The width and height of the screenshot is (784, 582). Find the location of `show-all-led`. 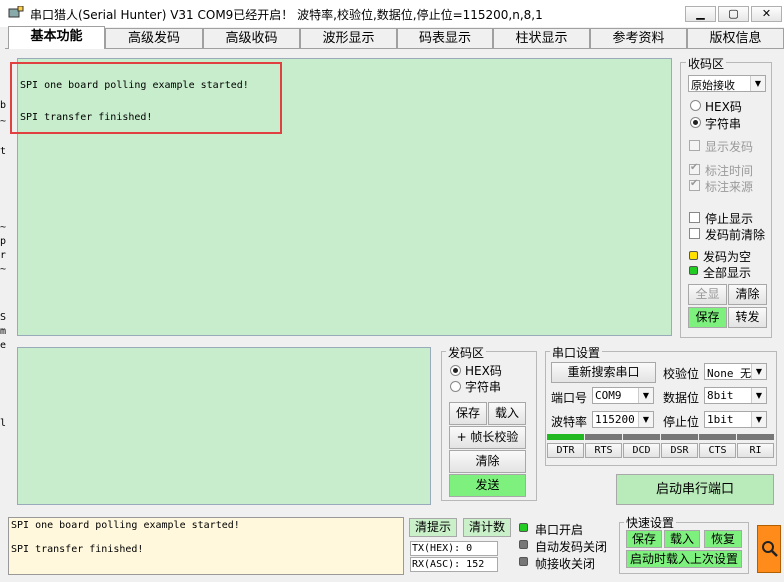

show-all-led is located at coordinates (693, 270).